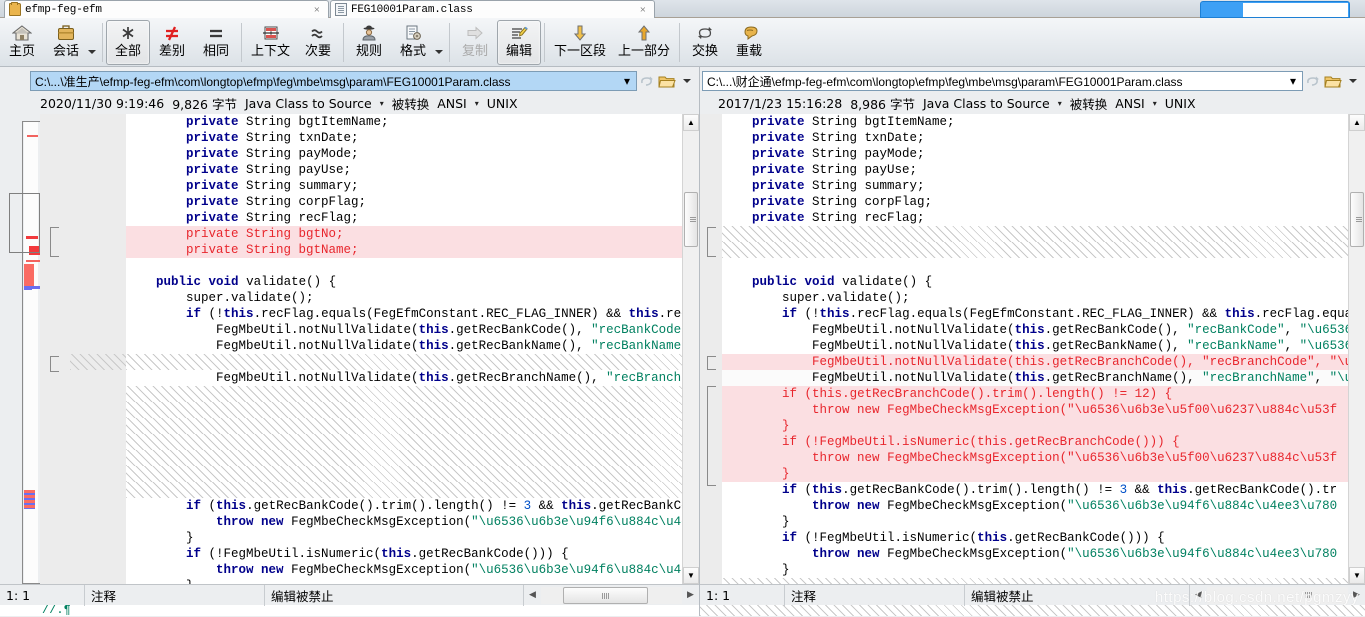 The height and width of the screenshot is (617, 1365). What do you see at coordinates (682, 9) in the screenshot?
I see `tab-strip: efmp-feg-efm × FEG10001Param.class ×` at bounding box center [682, 9].